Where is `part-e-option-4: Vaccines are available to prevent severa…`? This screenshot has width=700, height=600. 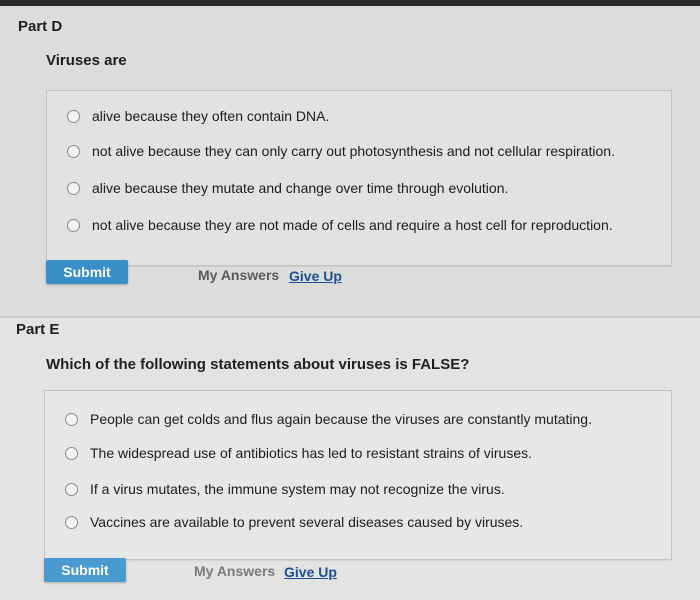
part-e-option-4: Vaccines are available to prevent severa… is located at coordinates (294, 522).